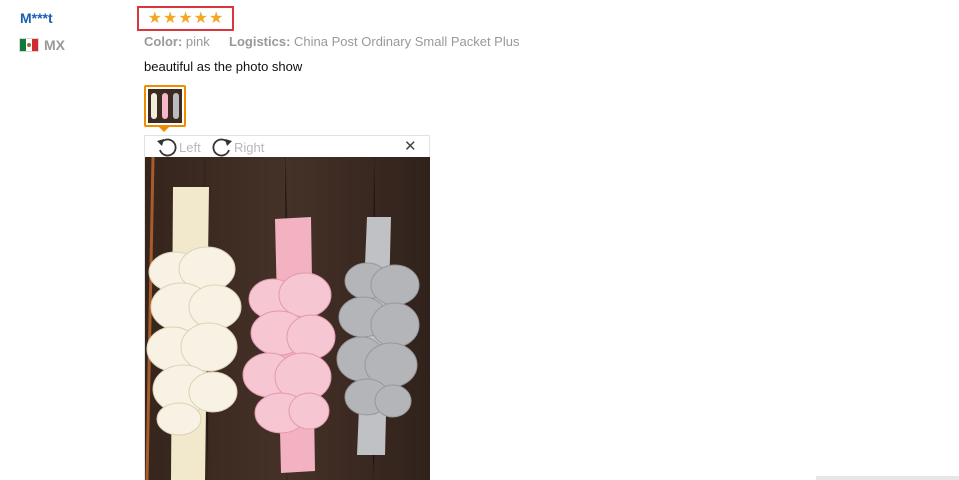 This screenshot has height=480, width=959. What do you see at coordinates (287, 146) in the screenshot?
I see `viewer-toolbar: Left Right ✕` at bounding box center [287, 146].